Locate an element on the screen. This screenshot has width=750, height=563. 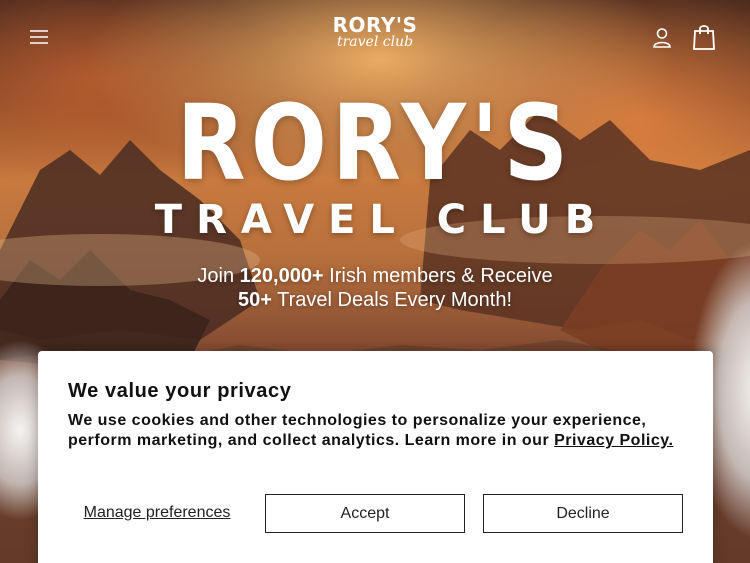
site-logo: RORY'S travel club is located at coordinates (375, 36).